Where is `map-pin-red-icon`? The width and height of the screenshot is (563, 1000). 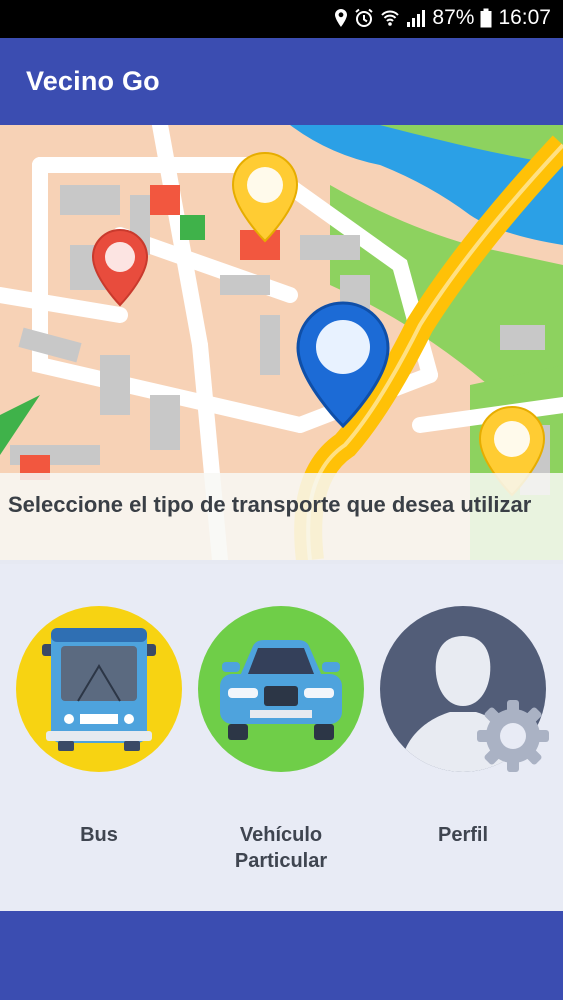 map-pin-red-icon is located at coordinates (120, 267).